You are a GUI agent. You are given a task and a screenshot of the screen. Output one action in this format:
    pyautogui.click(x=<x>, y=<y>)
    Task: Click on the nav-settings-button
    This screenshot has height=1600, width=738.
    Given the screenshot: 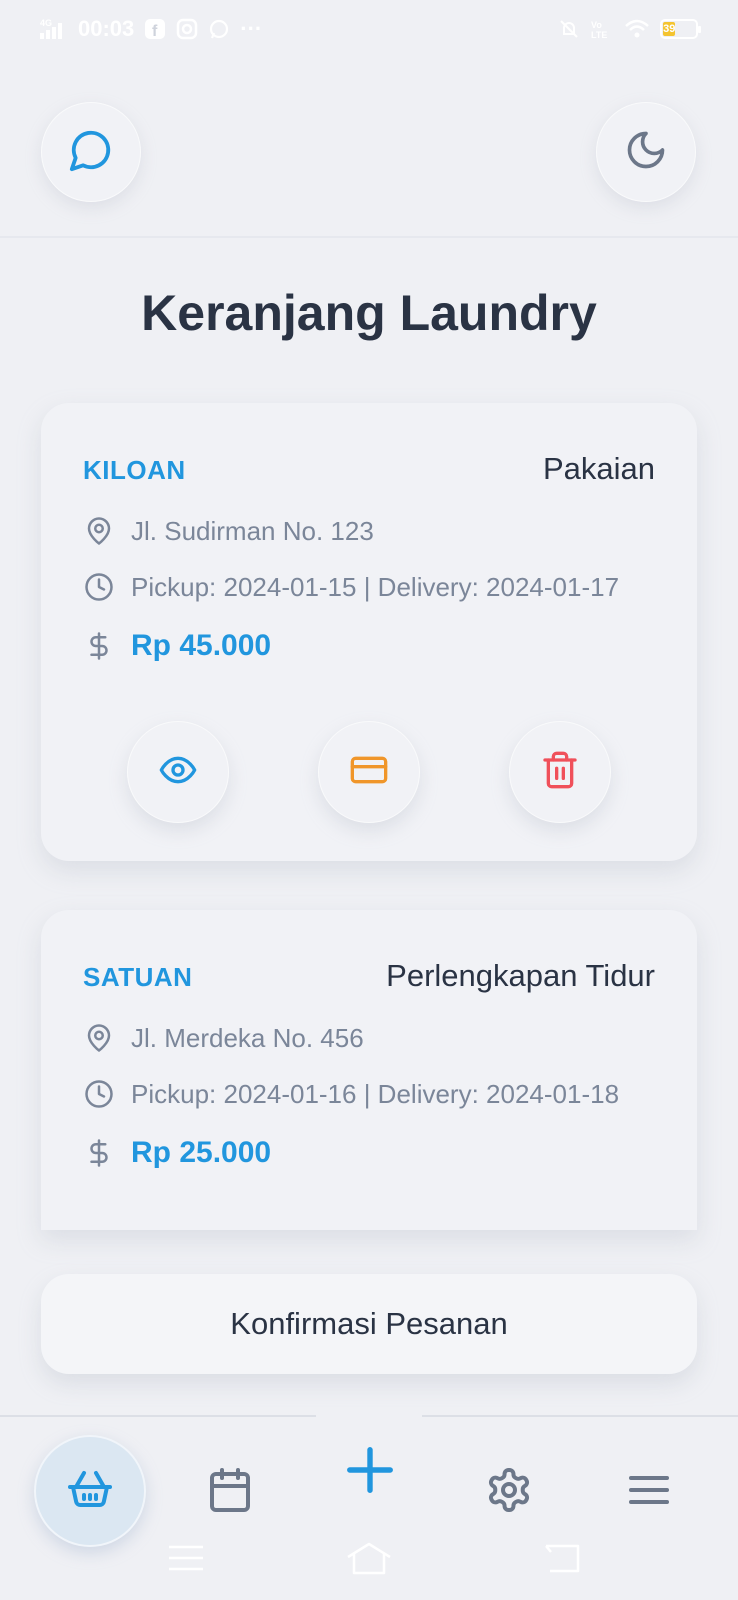 What is the action you would take?
    pyautogui.click(x=509, y=1492)
    